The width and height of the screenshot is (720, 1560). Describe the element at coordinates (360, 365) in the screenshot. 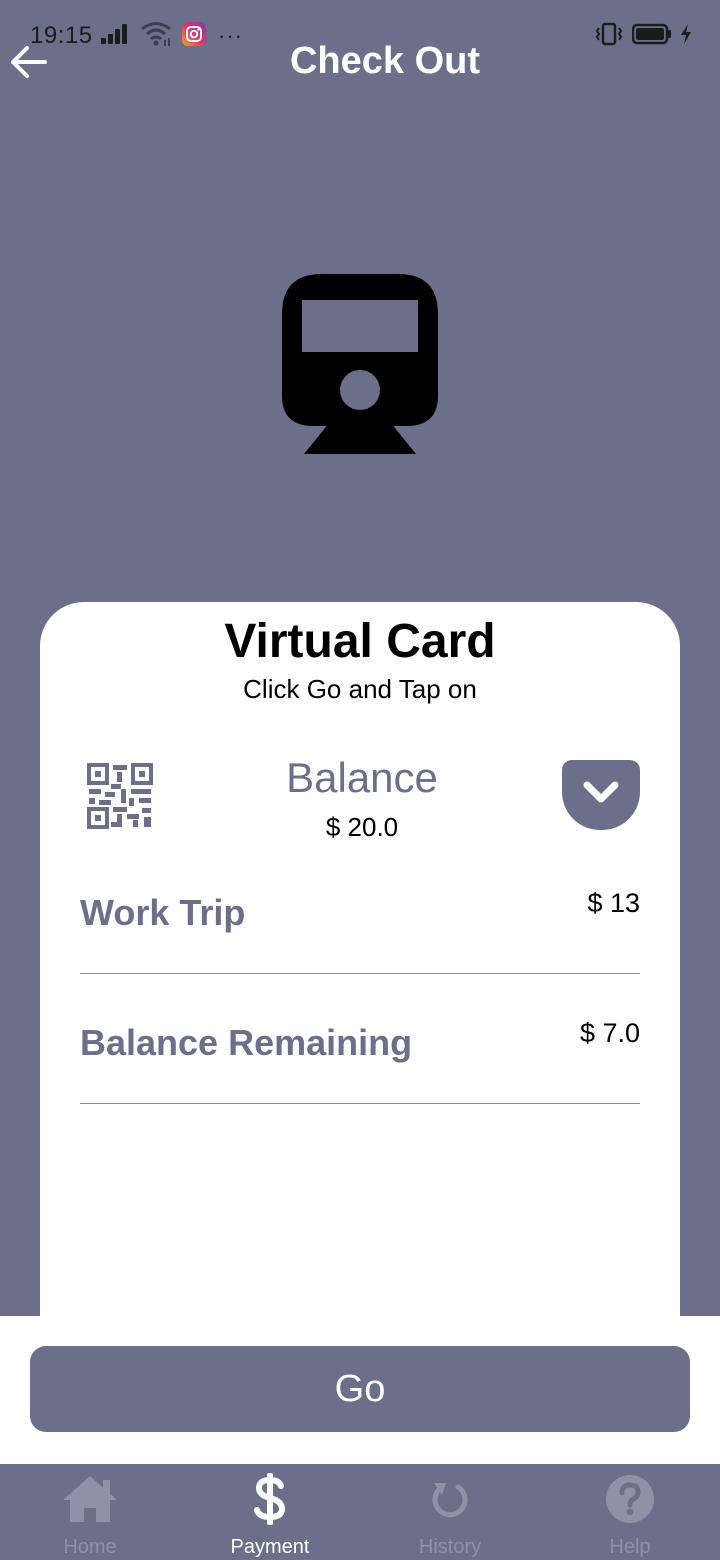

I see `train-icon` at that location.